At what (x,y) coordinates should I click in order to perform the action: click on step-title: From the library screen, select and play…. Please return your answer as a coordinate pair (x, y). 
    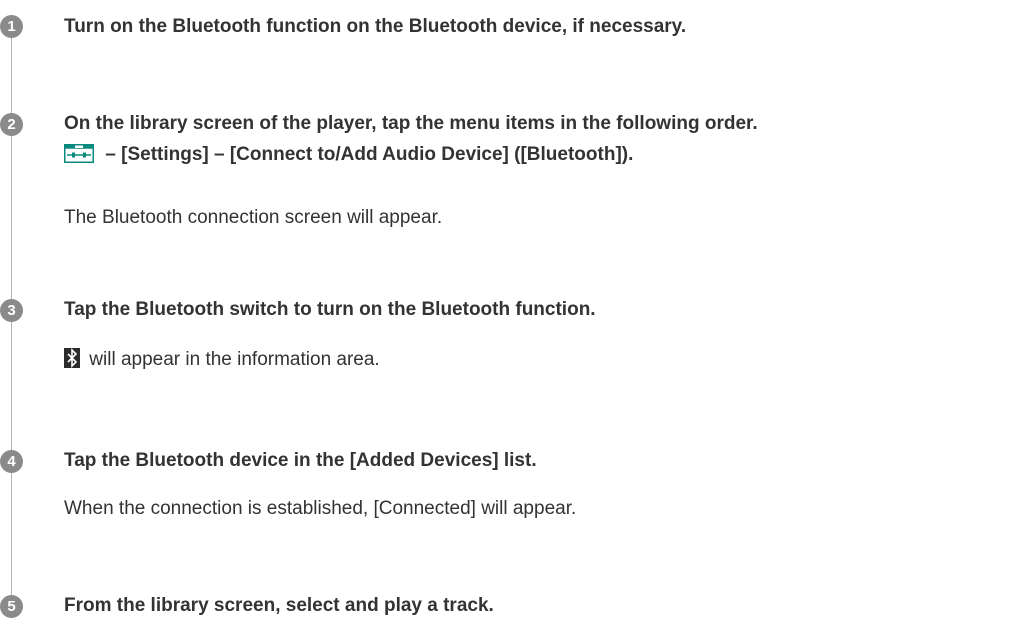
    Looking at the image, I should click on (279, 605).